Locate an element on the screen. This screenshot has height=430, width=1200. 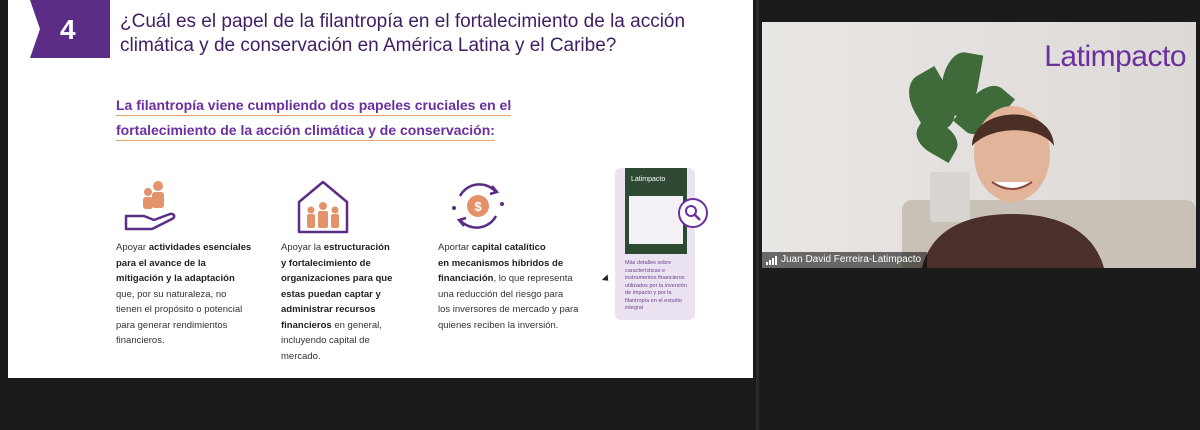
role-3-line: una reducción del riesgo para is located at coordinates (501, 294).